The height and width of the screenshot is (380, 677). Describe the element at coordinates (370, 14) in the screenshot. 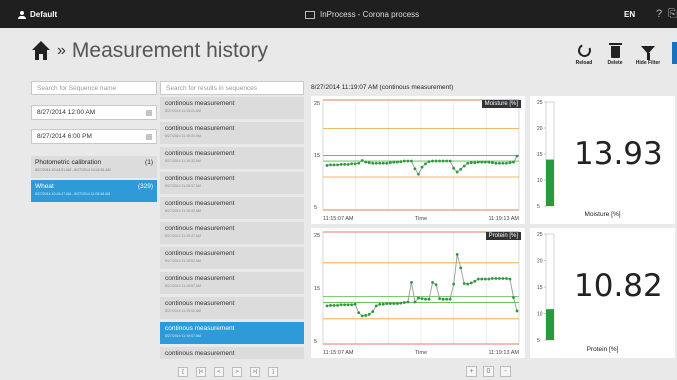

I see `app-title-text: InProcess - Corona process` at that location.